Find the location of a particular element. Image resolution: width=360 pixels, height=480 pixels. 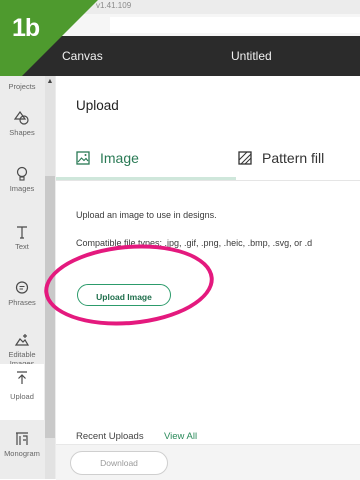

sidebar-item-label: Projects is located at coordinates (22, 86).